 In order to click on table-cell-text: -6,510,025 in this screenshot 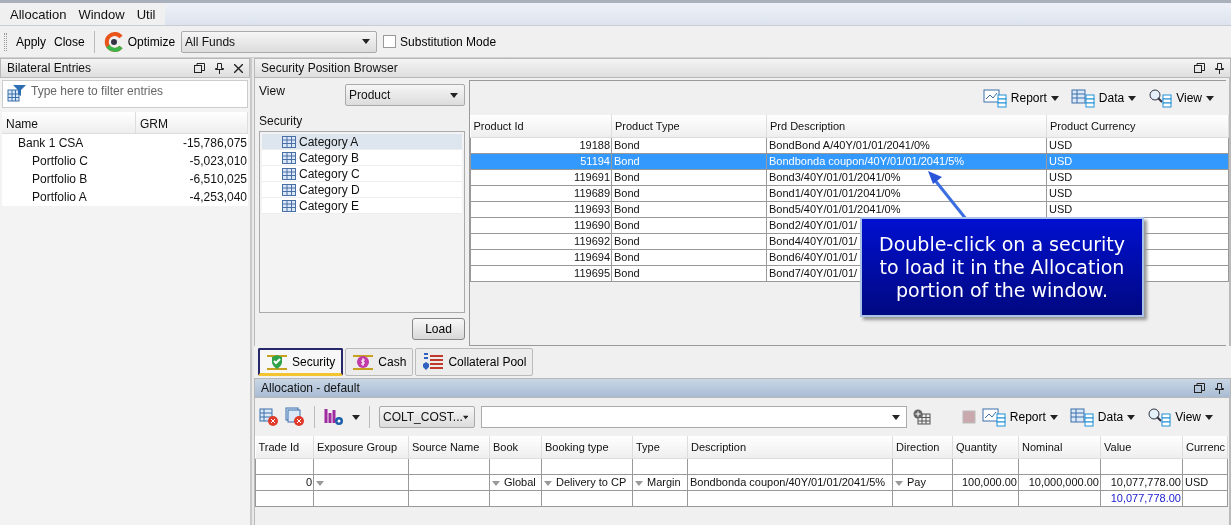, I will do `click(218, 179)`.